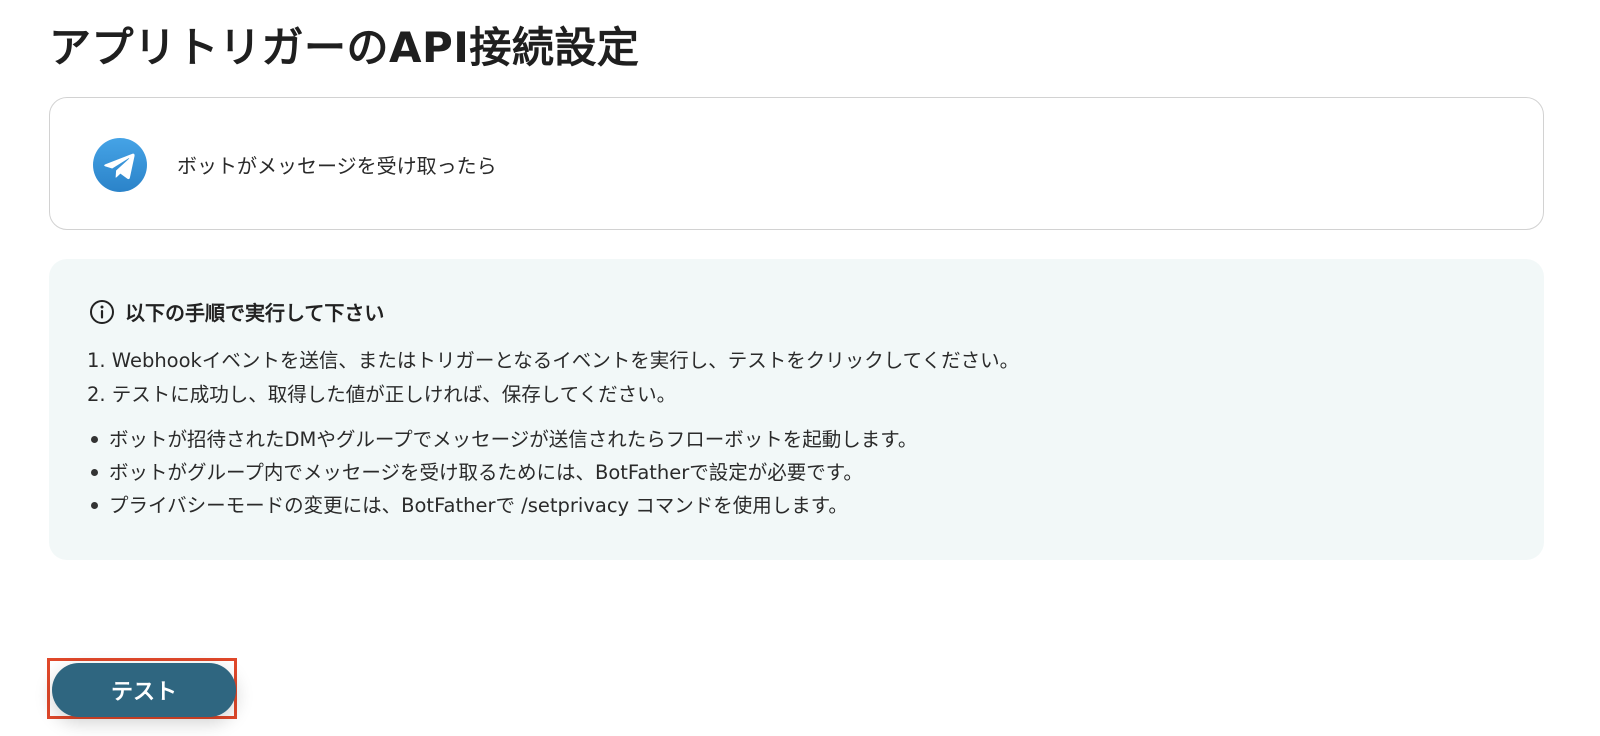  What do you see at coordinates (144, 690) in the screenshot?
I see `test-button: テスト` at bounding box center [144, 690].